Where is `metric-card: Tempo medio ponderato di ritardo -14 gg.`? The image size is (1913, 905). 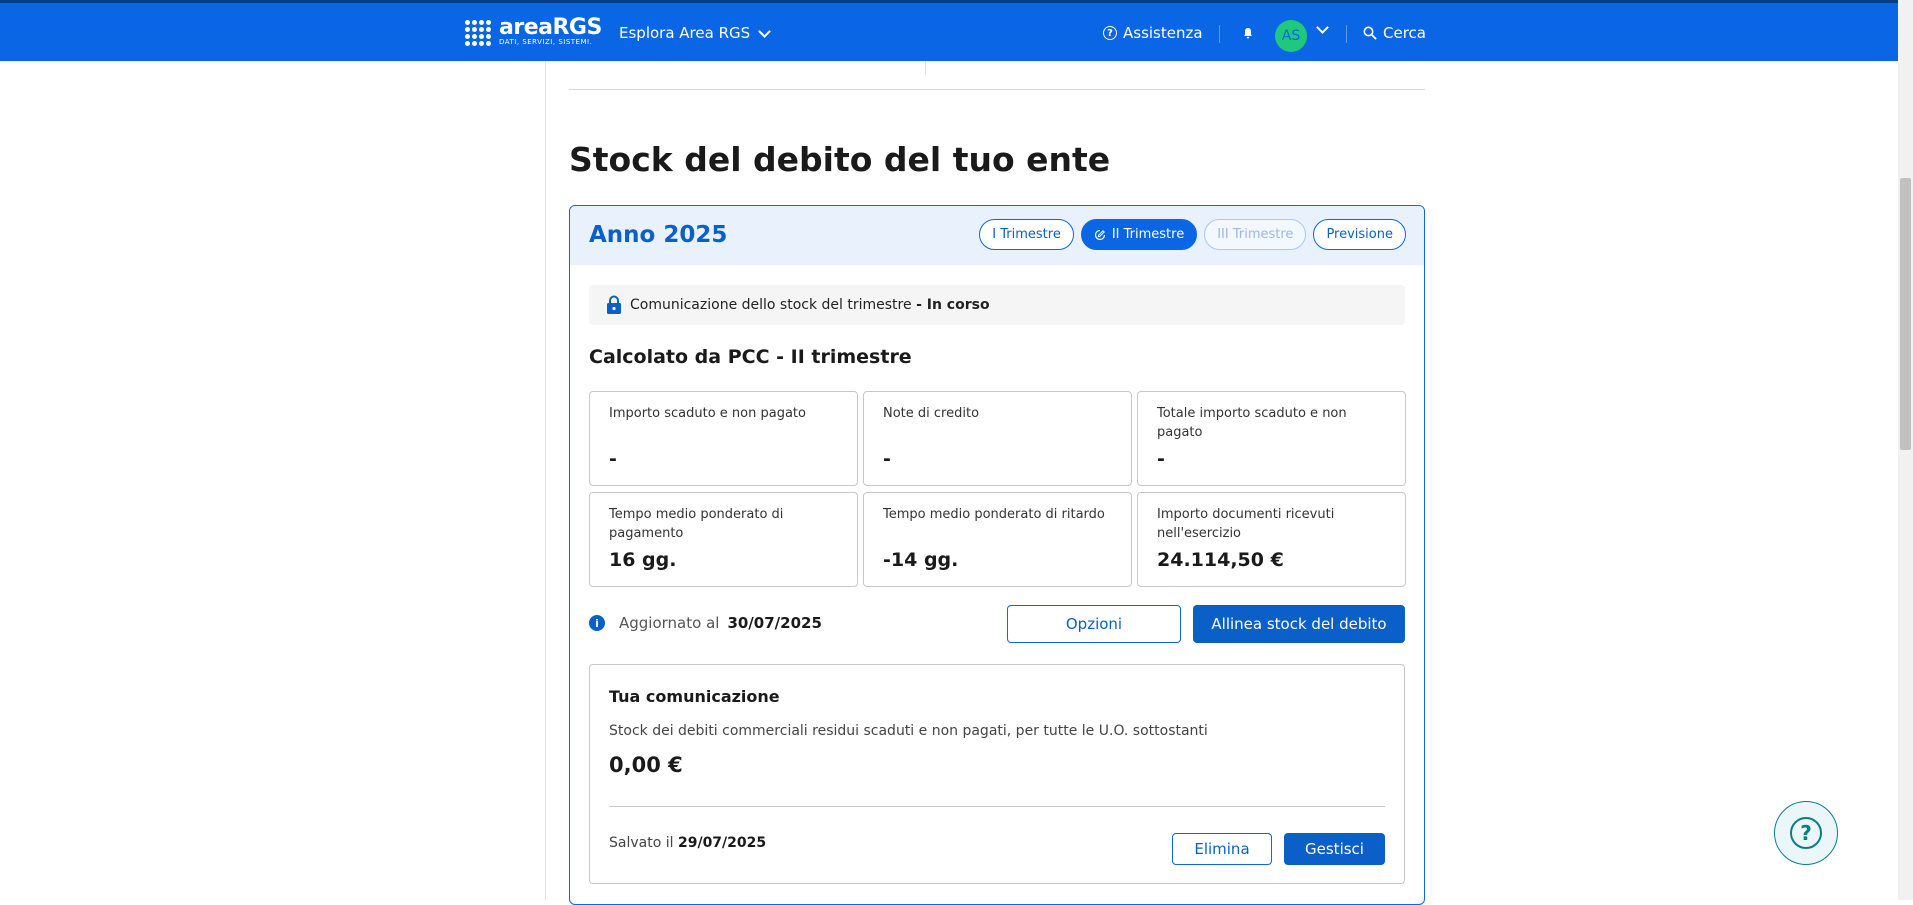
metric-card: Tempo medio ponderato di ritardo -14 gg. is located at coordinates (997, 539).